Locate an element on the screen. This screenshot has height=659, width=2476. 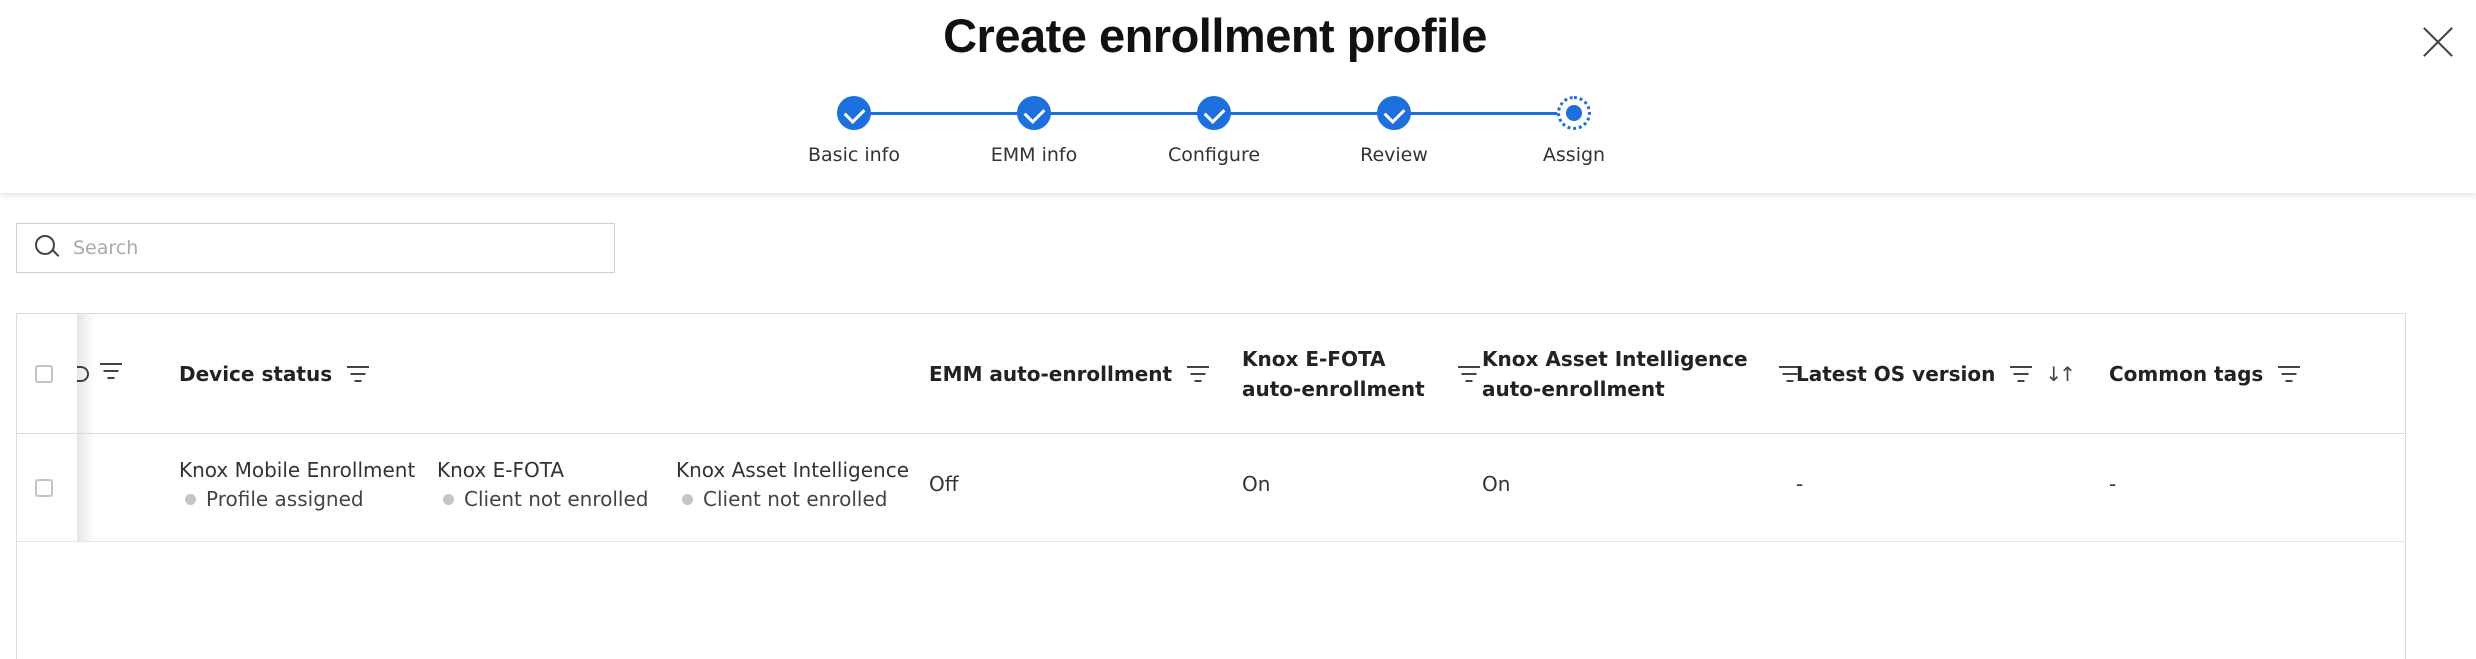
column-header-emm: EMM auto-enrollment is located at coordinates (1069, 374).